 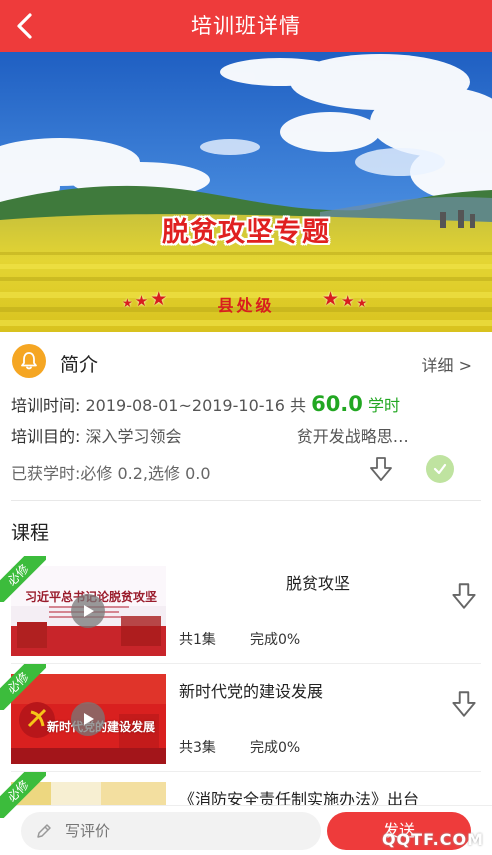 What do you see at coordinates (46, 436) in the screenshot?
I see `training-goal-label: 培训目的:` at bounding box center [46, 436].